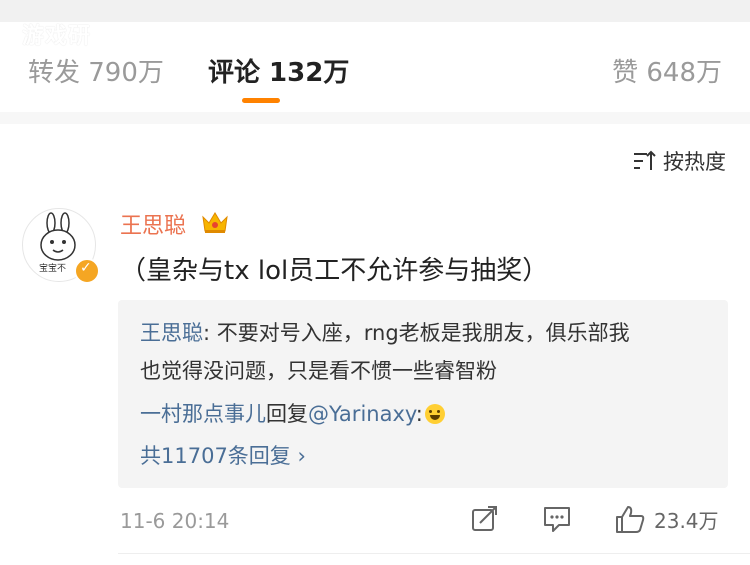  What do you see at coordinates (175, 521) in the screenshot?
I see `comment-timestamp: 11-6 20:14` at bounding box center [175, 521].